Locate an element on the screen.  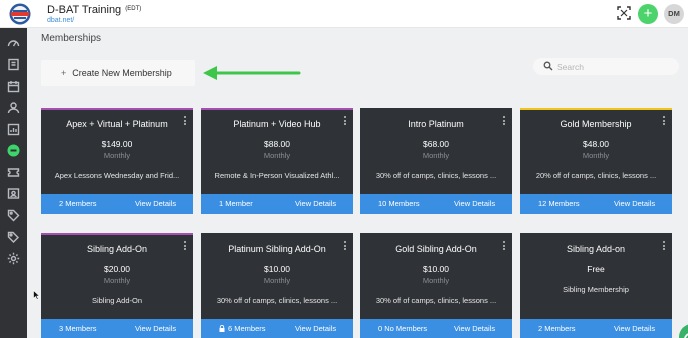
card-description: Sibling Membership is located at coordinates (596, 289).